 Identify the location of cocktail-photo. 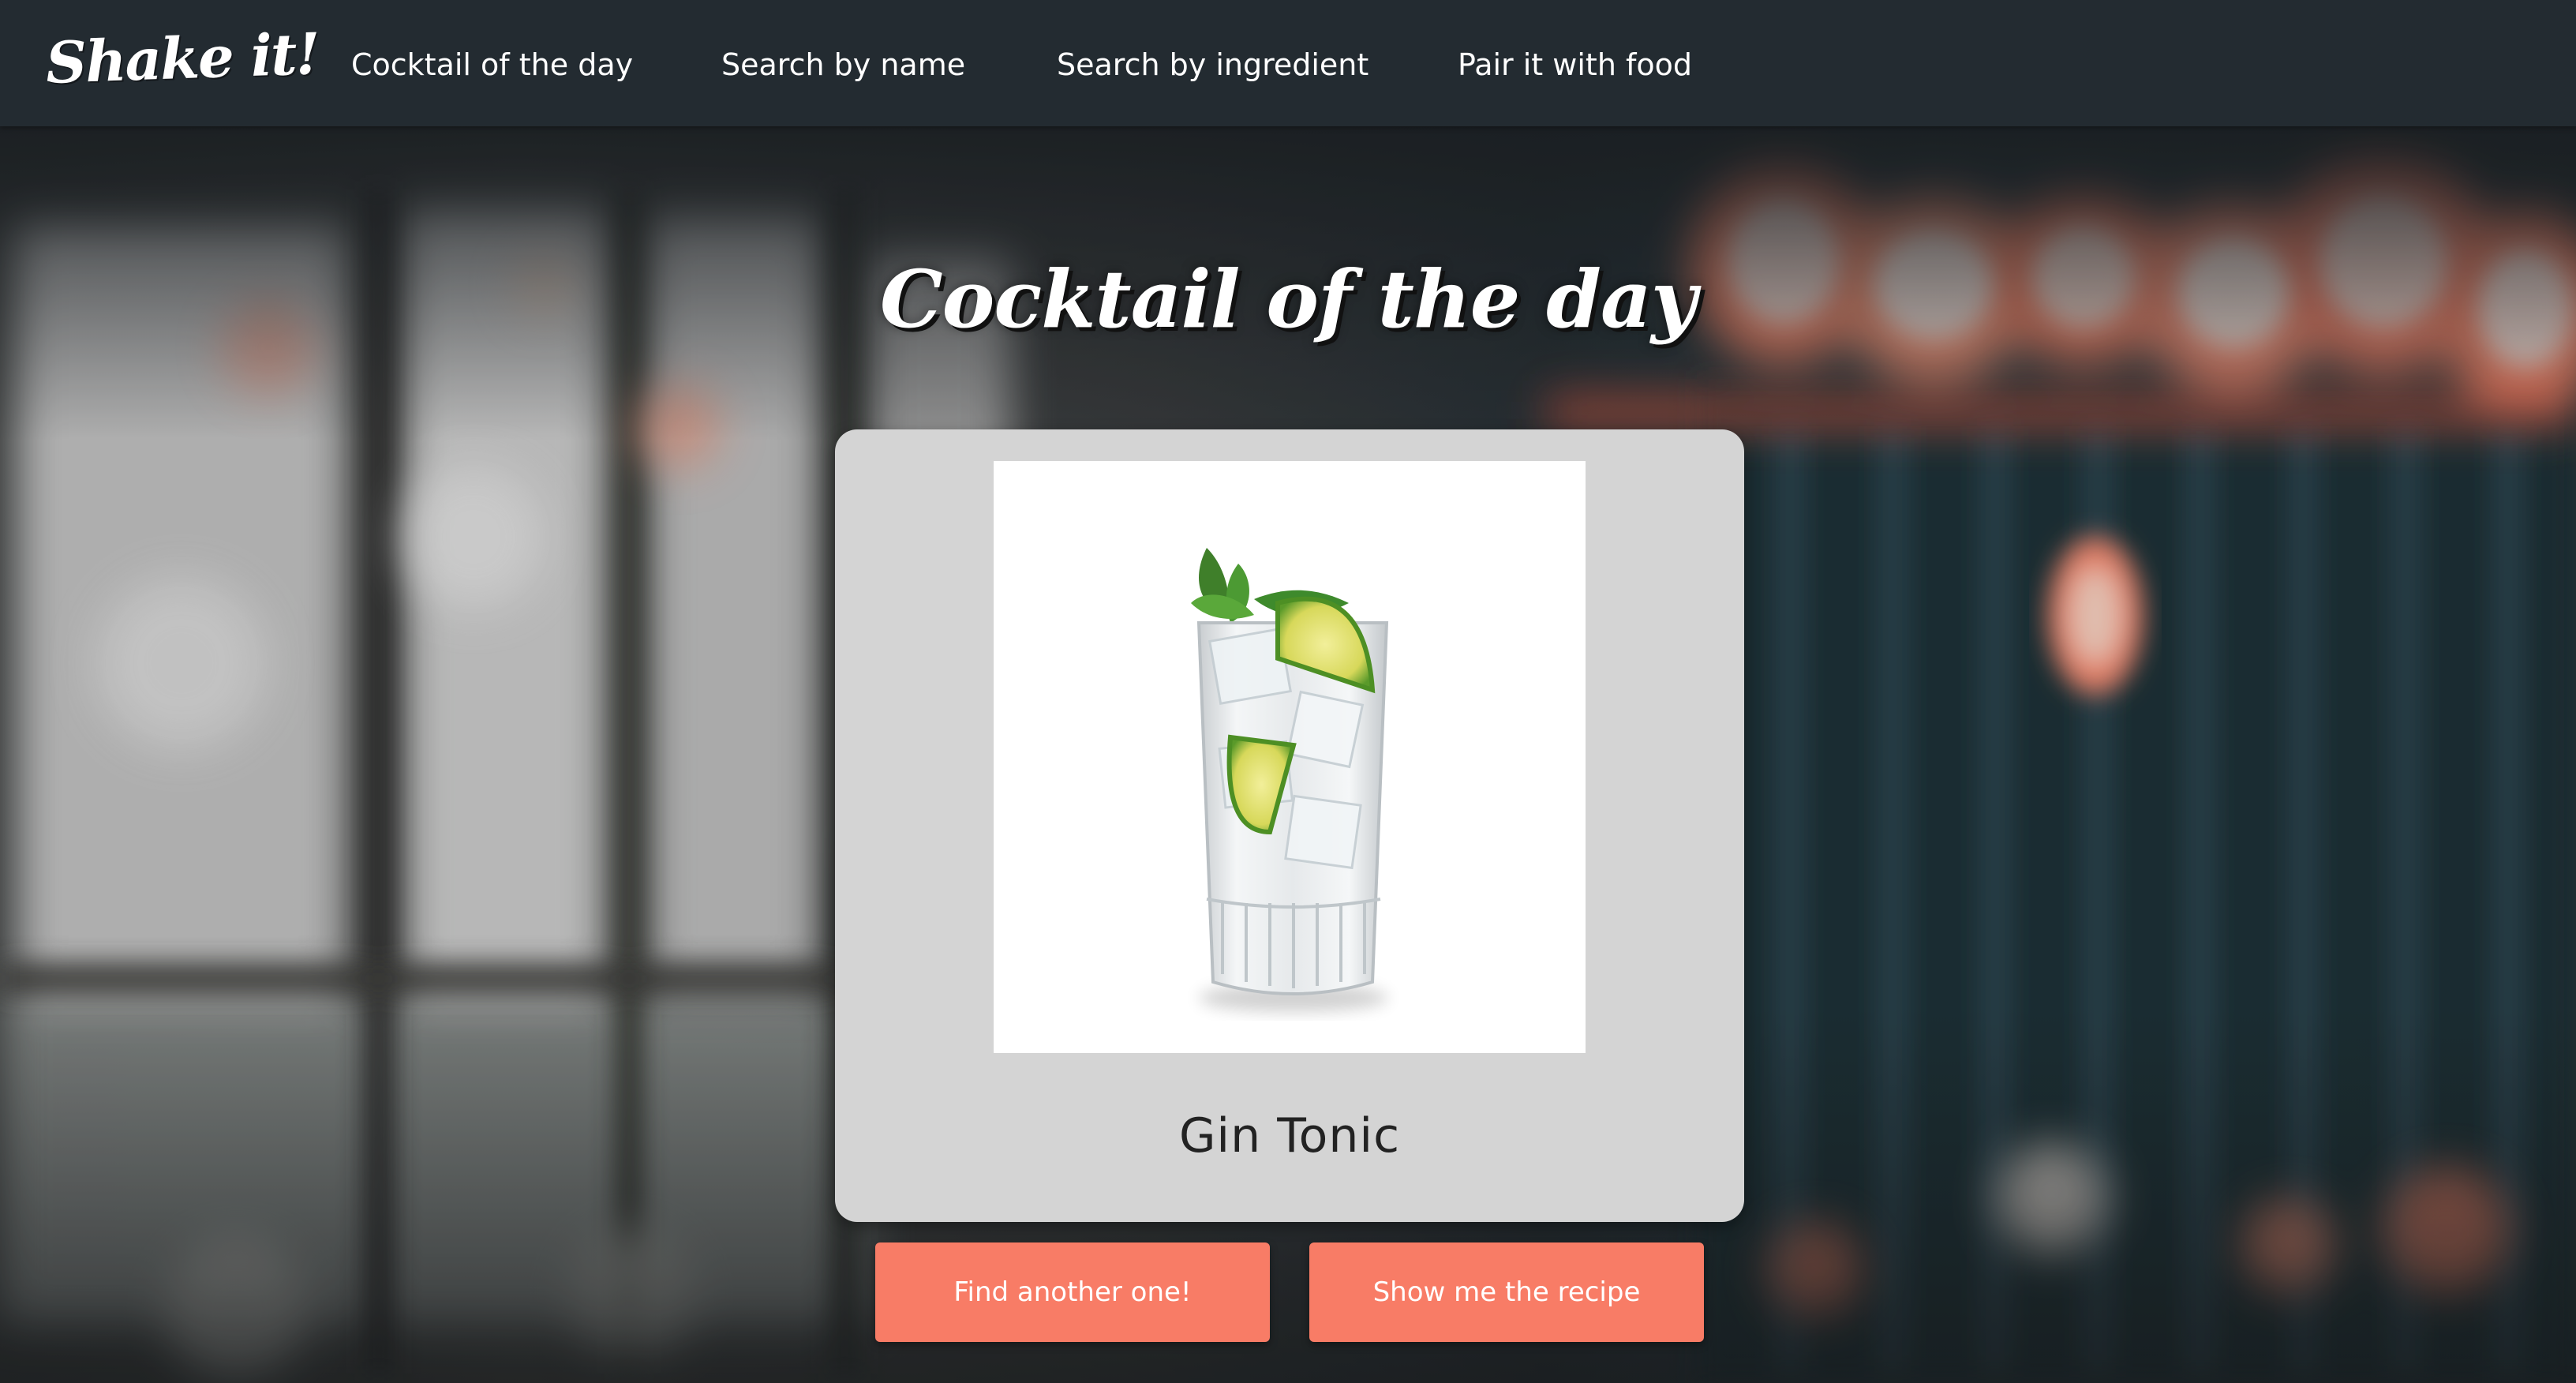
(1290, 757).